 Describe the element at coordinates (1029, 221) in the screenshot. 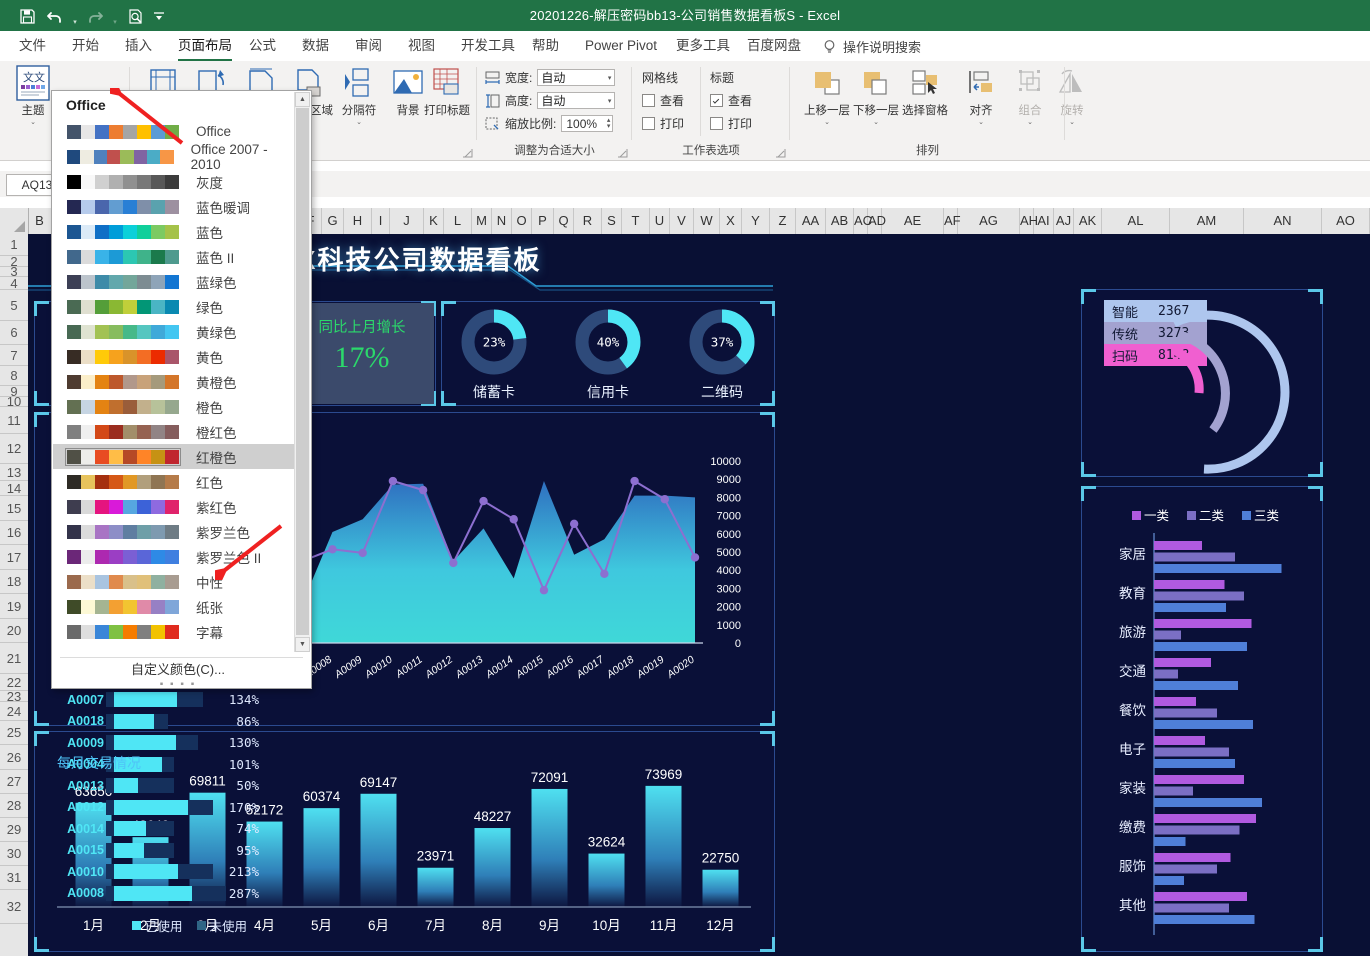

I see `column-header-AH: AH` at that location.